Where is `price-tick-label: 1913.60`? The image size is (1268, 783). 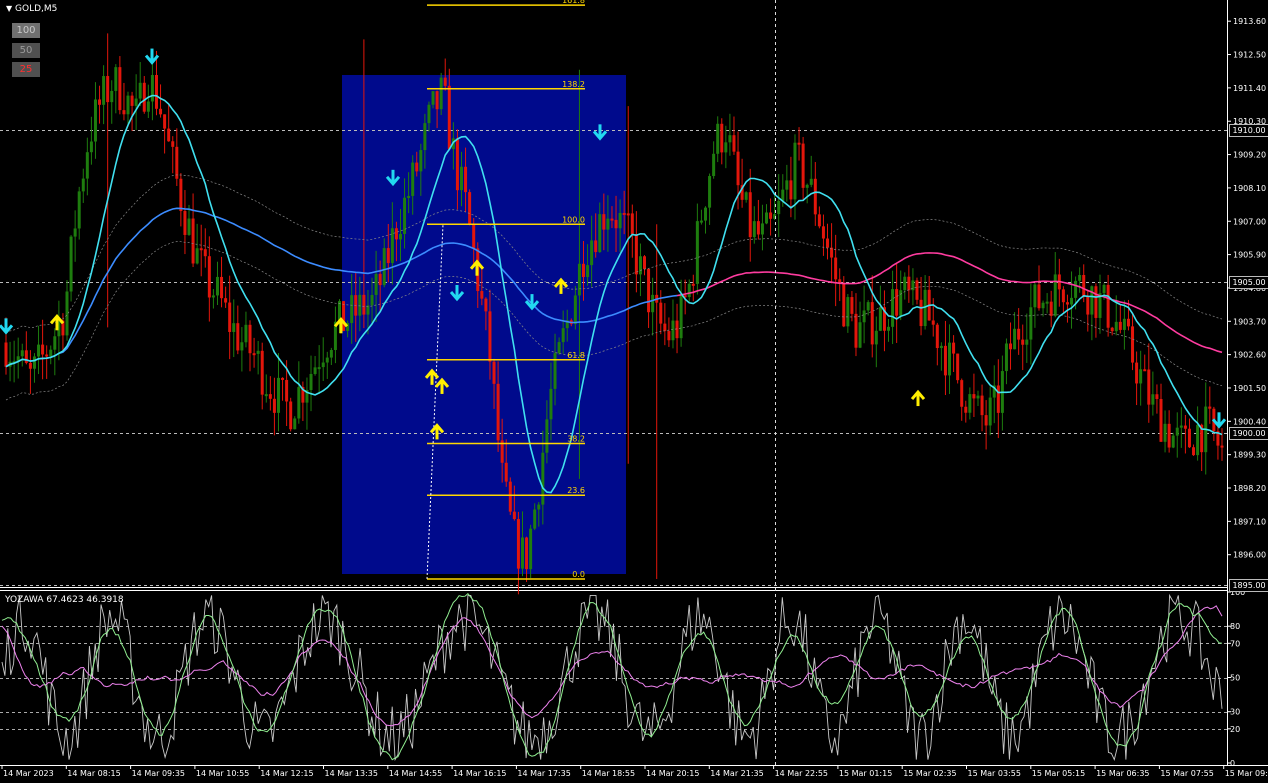 price-tick-label: 1913.60 is located at coordinates (1249, 21).